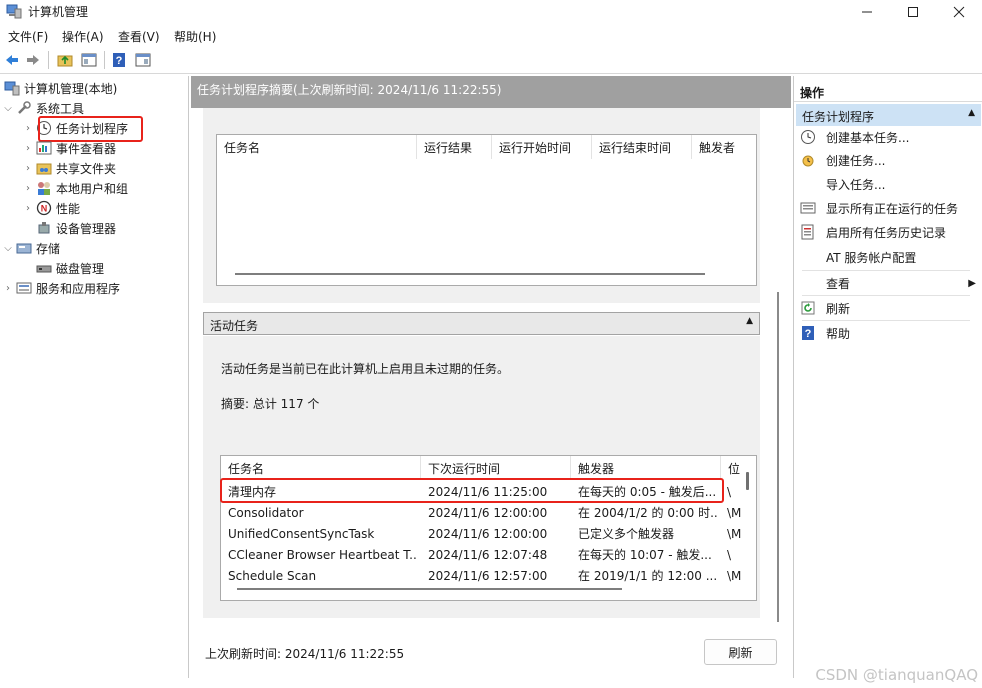  I want to click on action-refresh: 刷新, so click(825, 308).